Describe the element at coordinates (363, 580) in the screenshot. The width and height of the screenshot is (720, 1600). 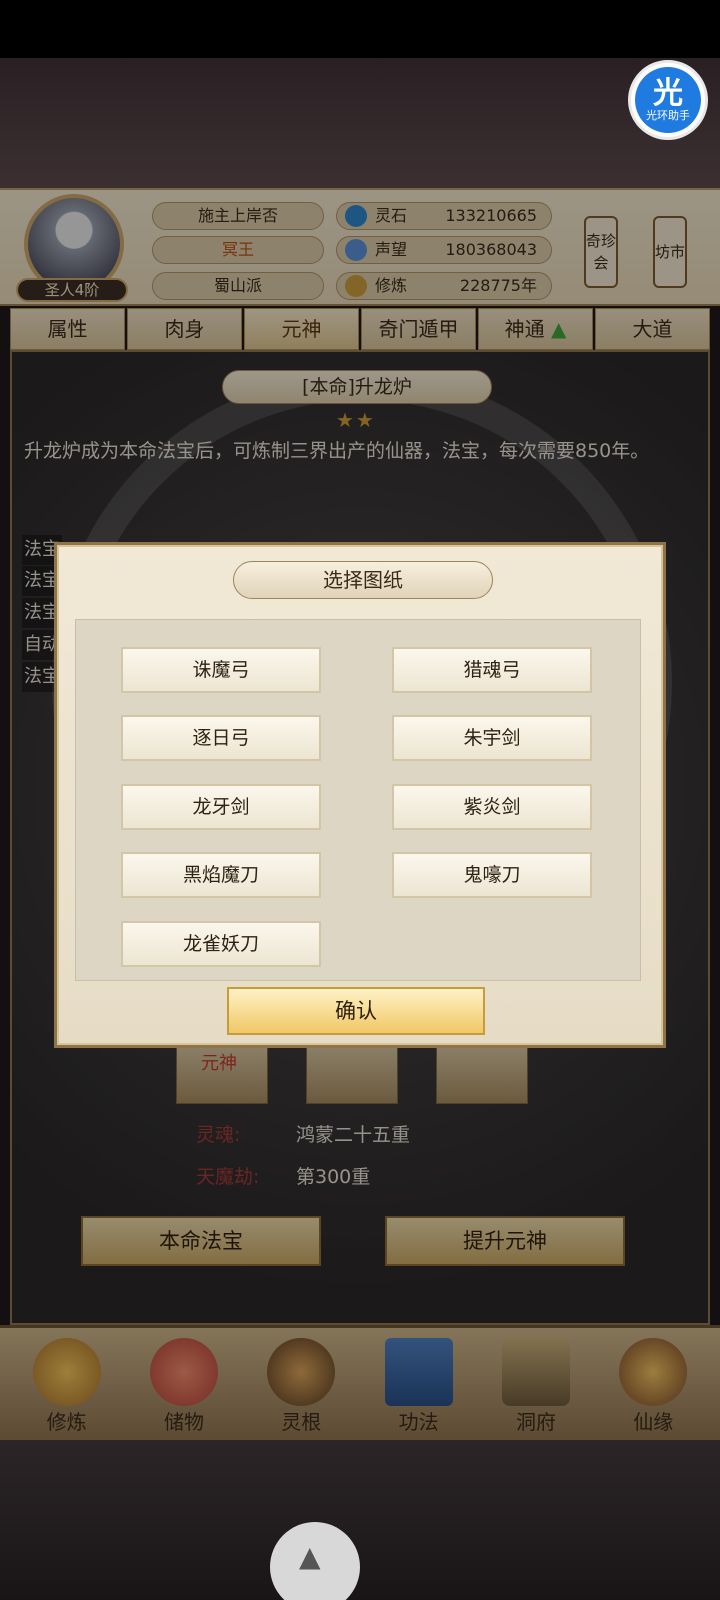
I see `dialog-title: 选择图纸` at that location.